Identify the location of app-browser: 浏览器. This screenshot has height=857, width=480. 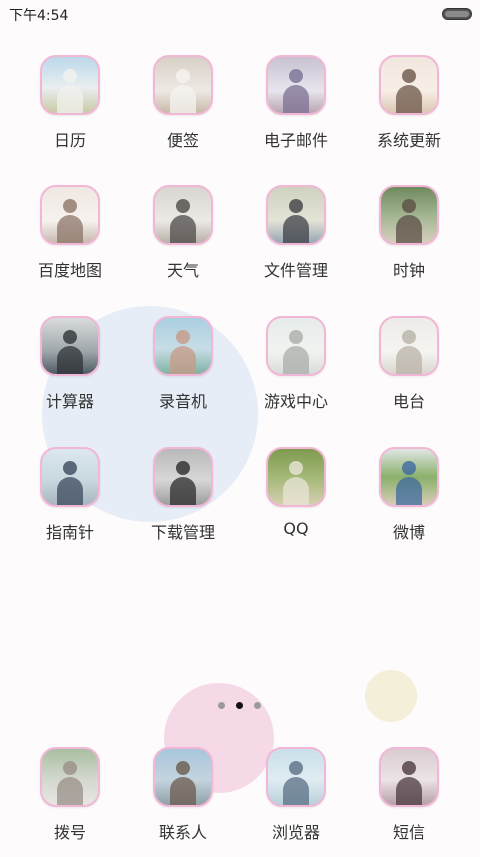
(296, 802).